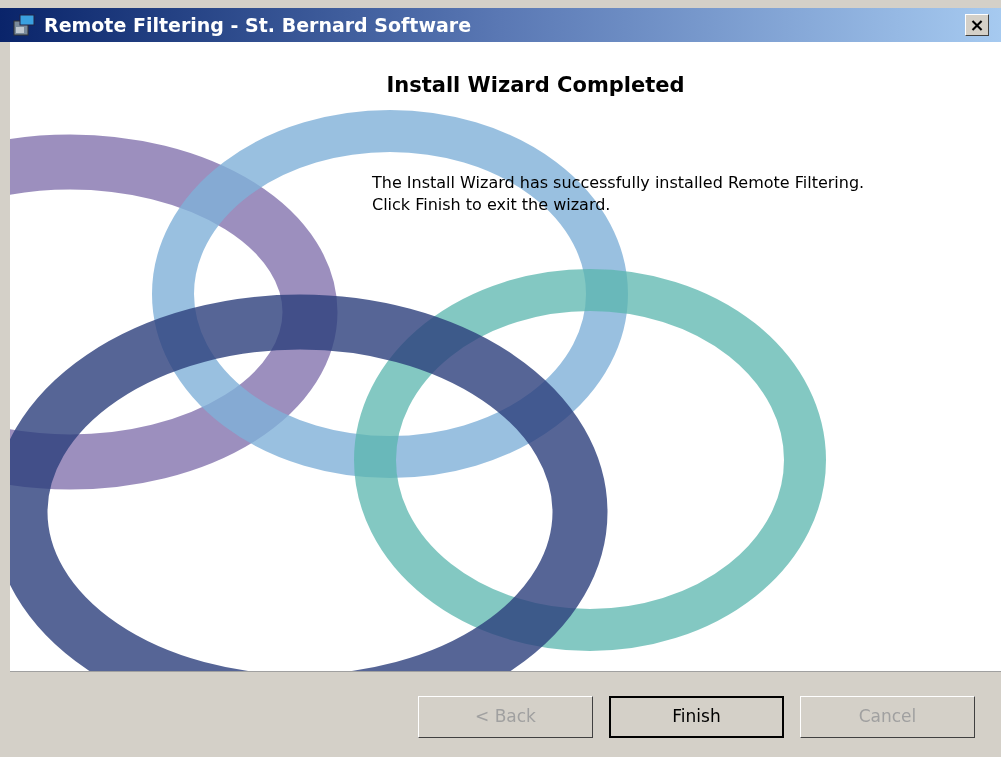 The width and height of the screenshot is (1001, 757). I want to click on wizard-button: Finish, so click(696, 717).